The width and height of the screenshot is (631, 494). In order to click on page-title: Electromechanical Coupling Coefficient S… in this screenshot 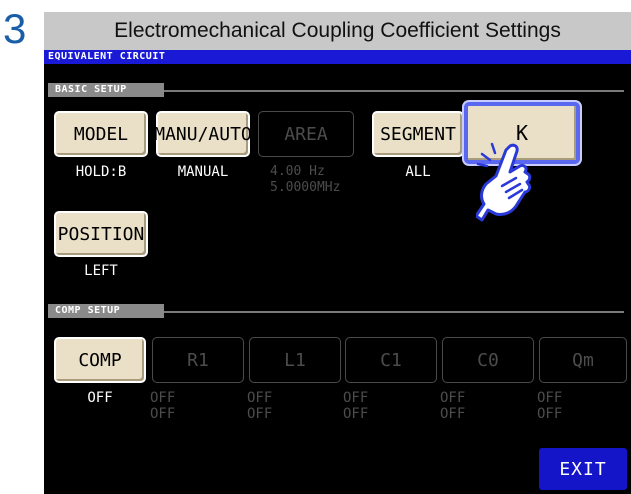, I will do `click(337, 30)`.